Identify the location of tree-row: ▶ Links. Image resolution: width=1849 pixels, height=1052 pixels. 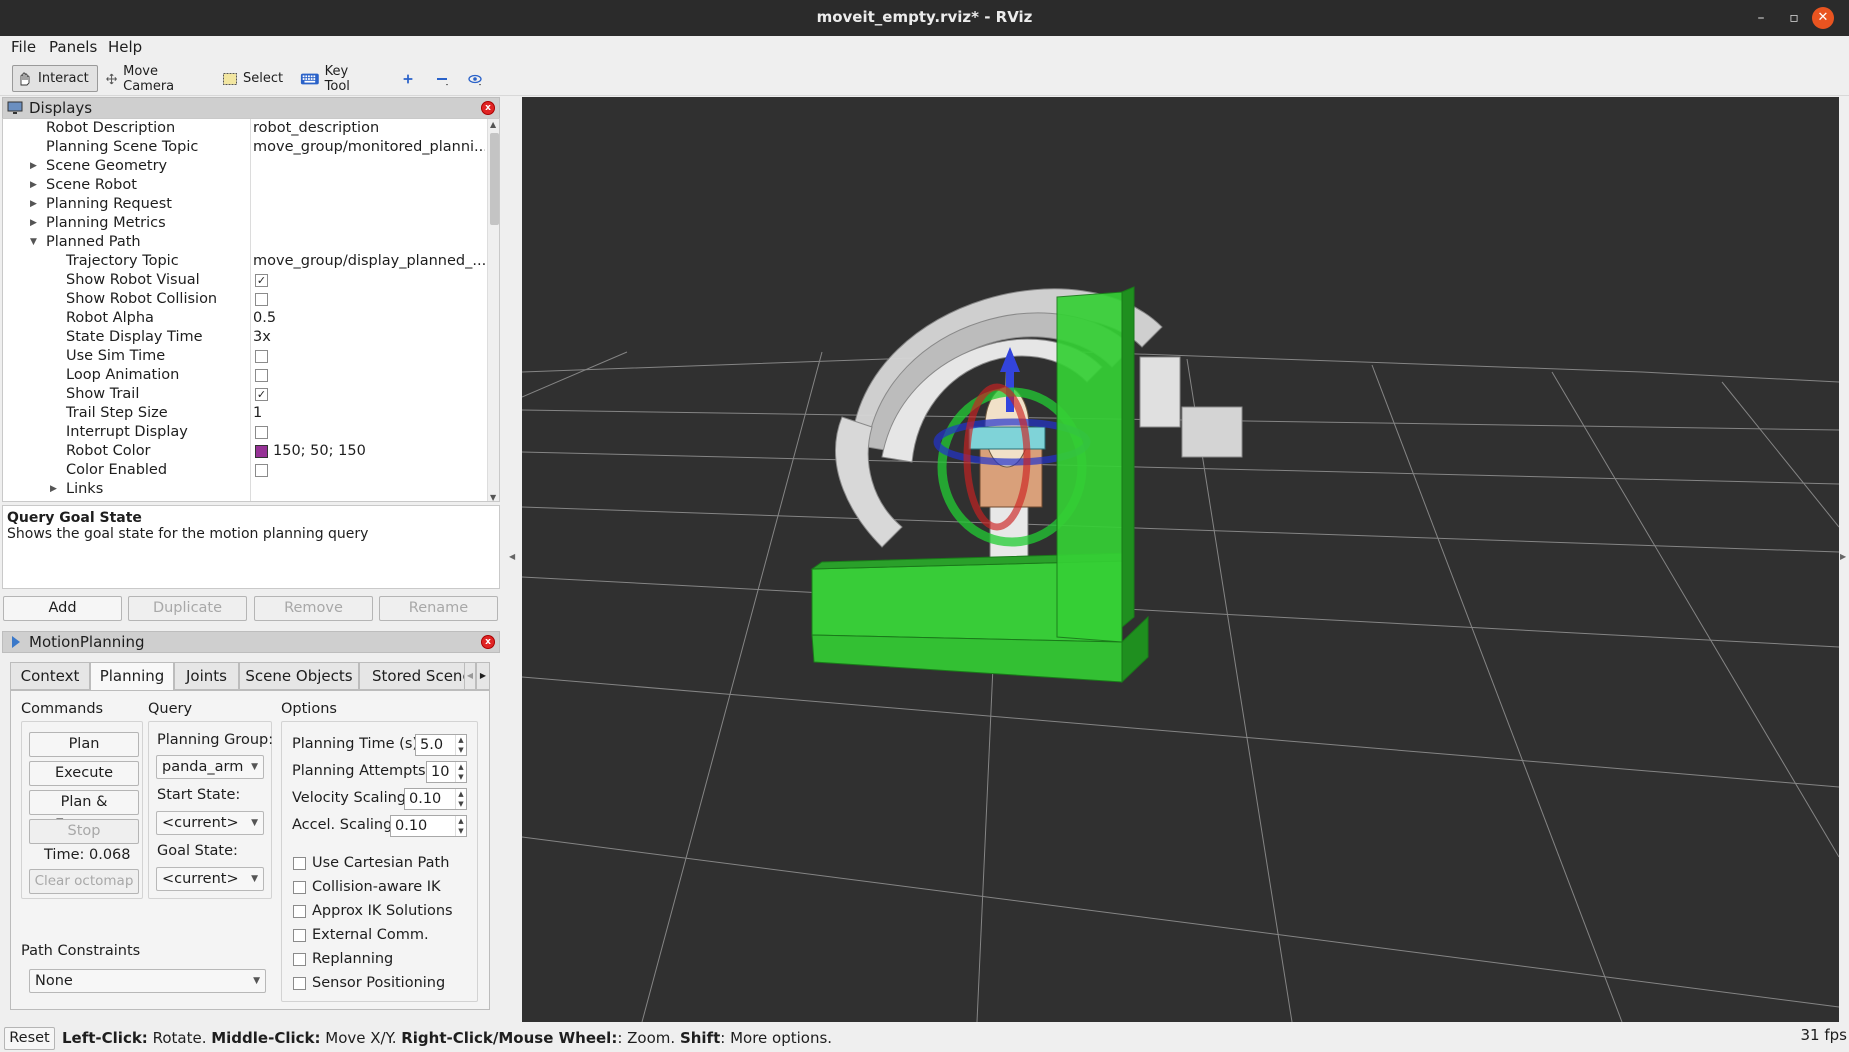
(244, 489).